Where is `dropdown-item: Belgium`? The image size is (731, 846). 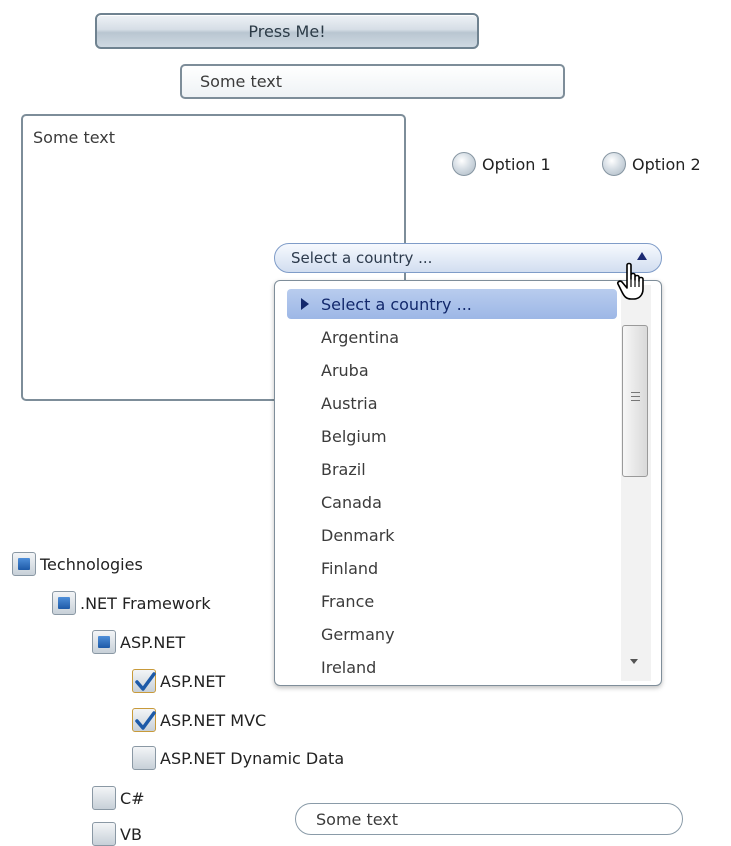
dropdown-item: Belgium is located at coordinates (452, 436).